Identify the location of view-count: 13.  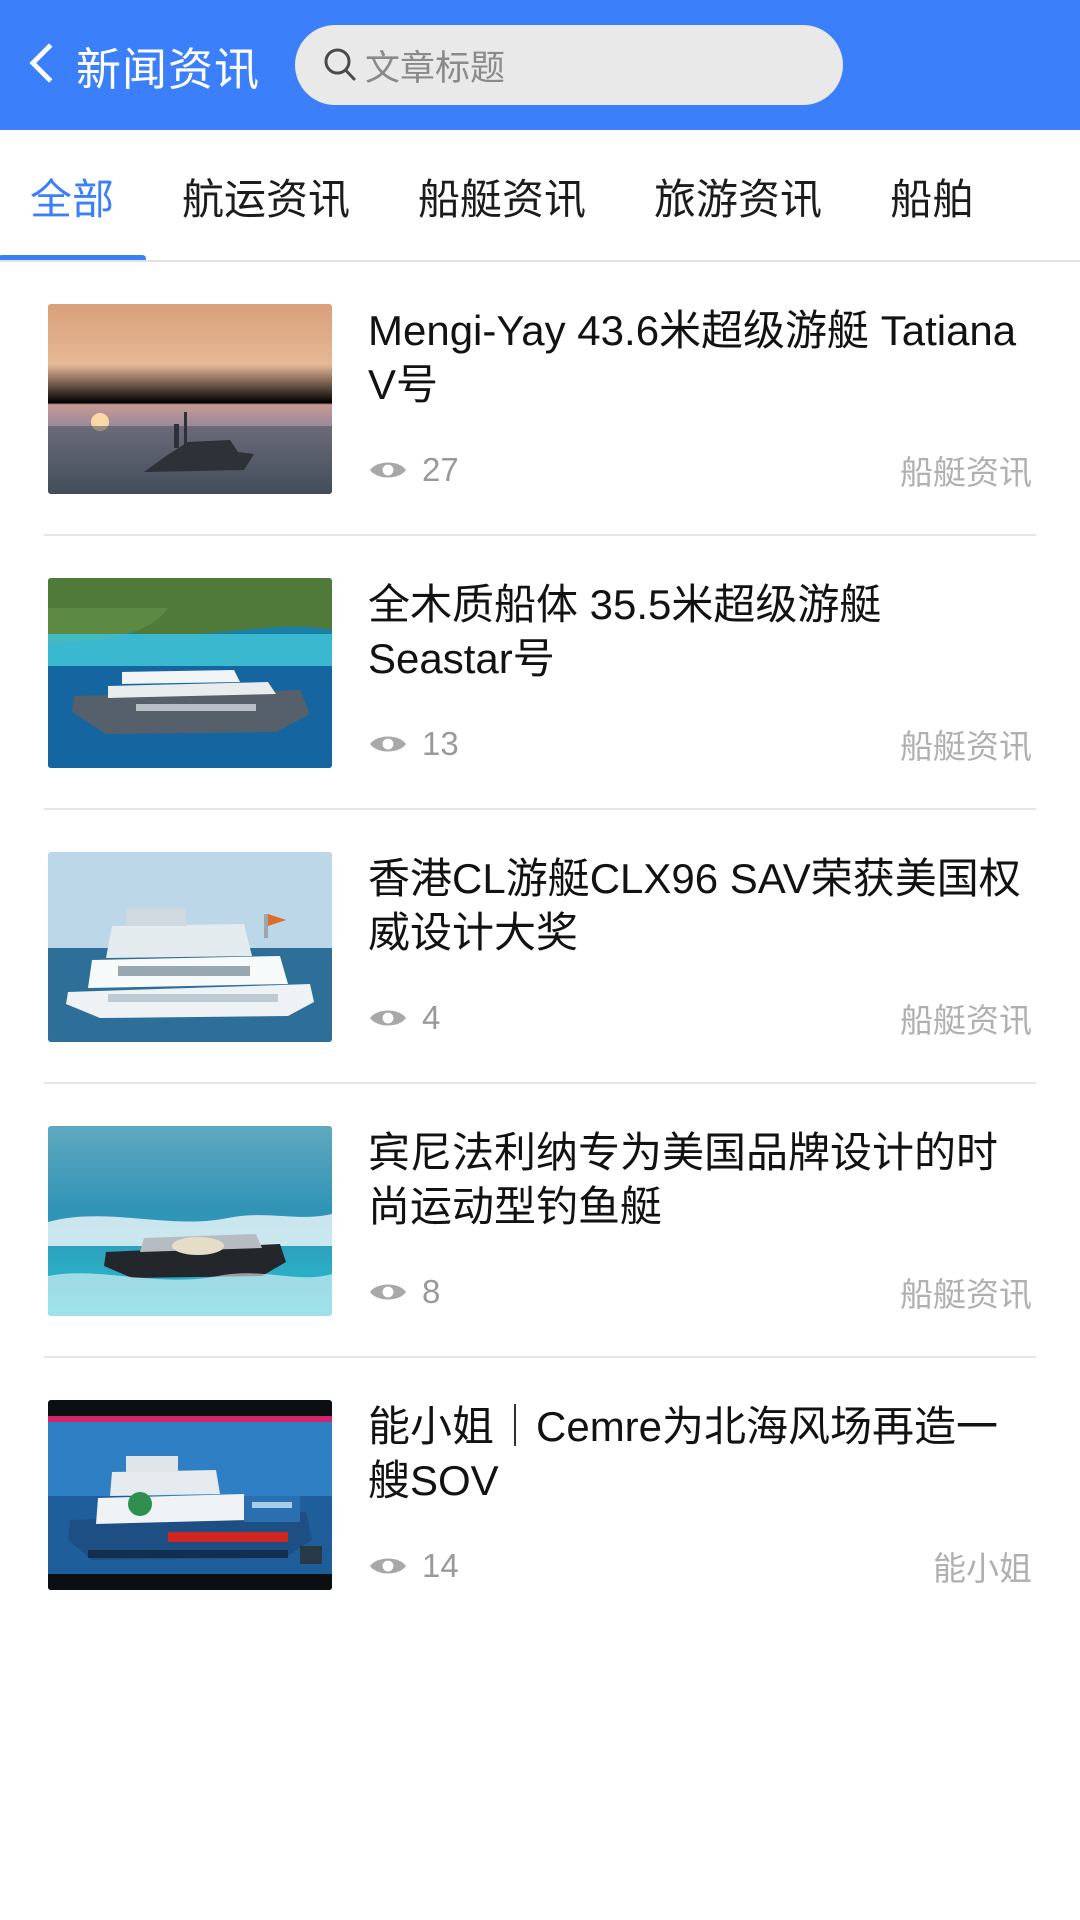
(440, 743).